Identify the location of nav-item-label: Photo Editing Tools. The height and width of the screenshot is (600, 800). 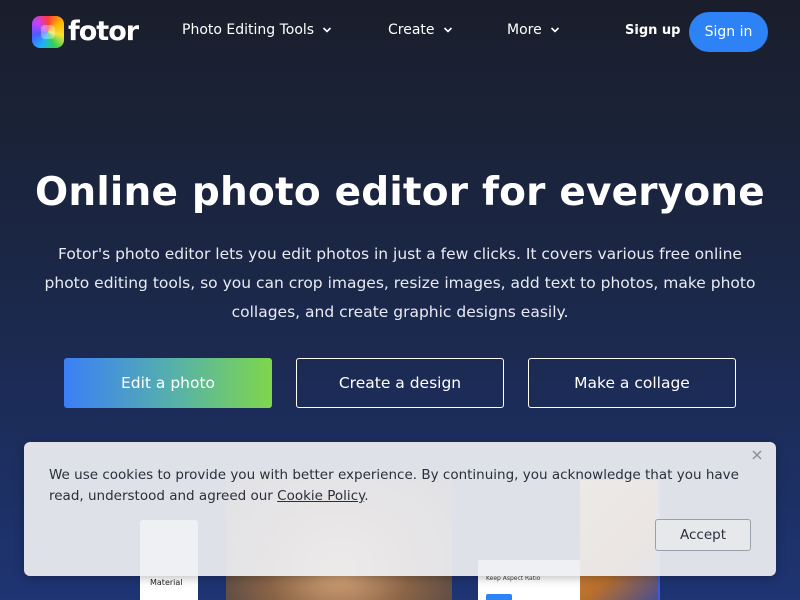
(248, 30).